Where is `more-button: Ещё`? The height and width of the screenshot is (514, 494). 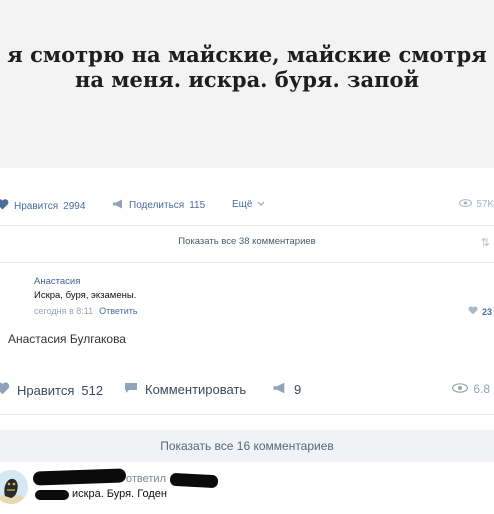 more-button: Ещё is located at coordinates (248, 204).